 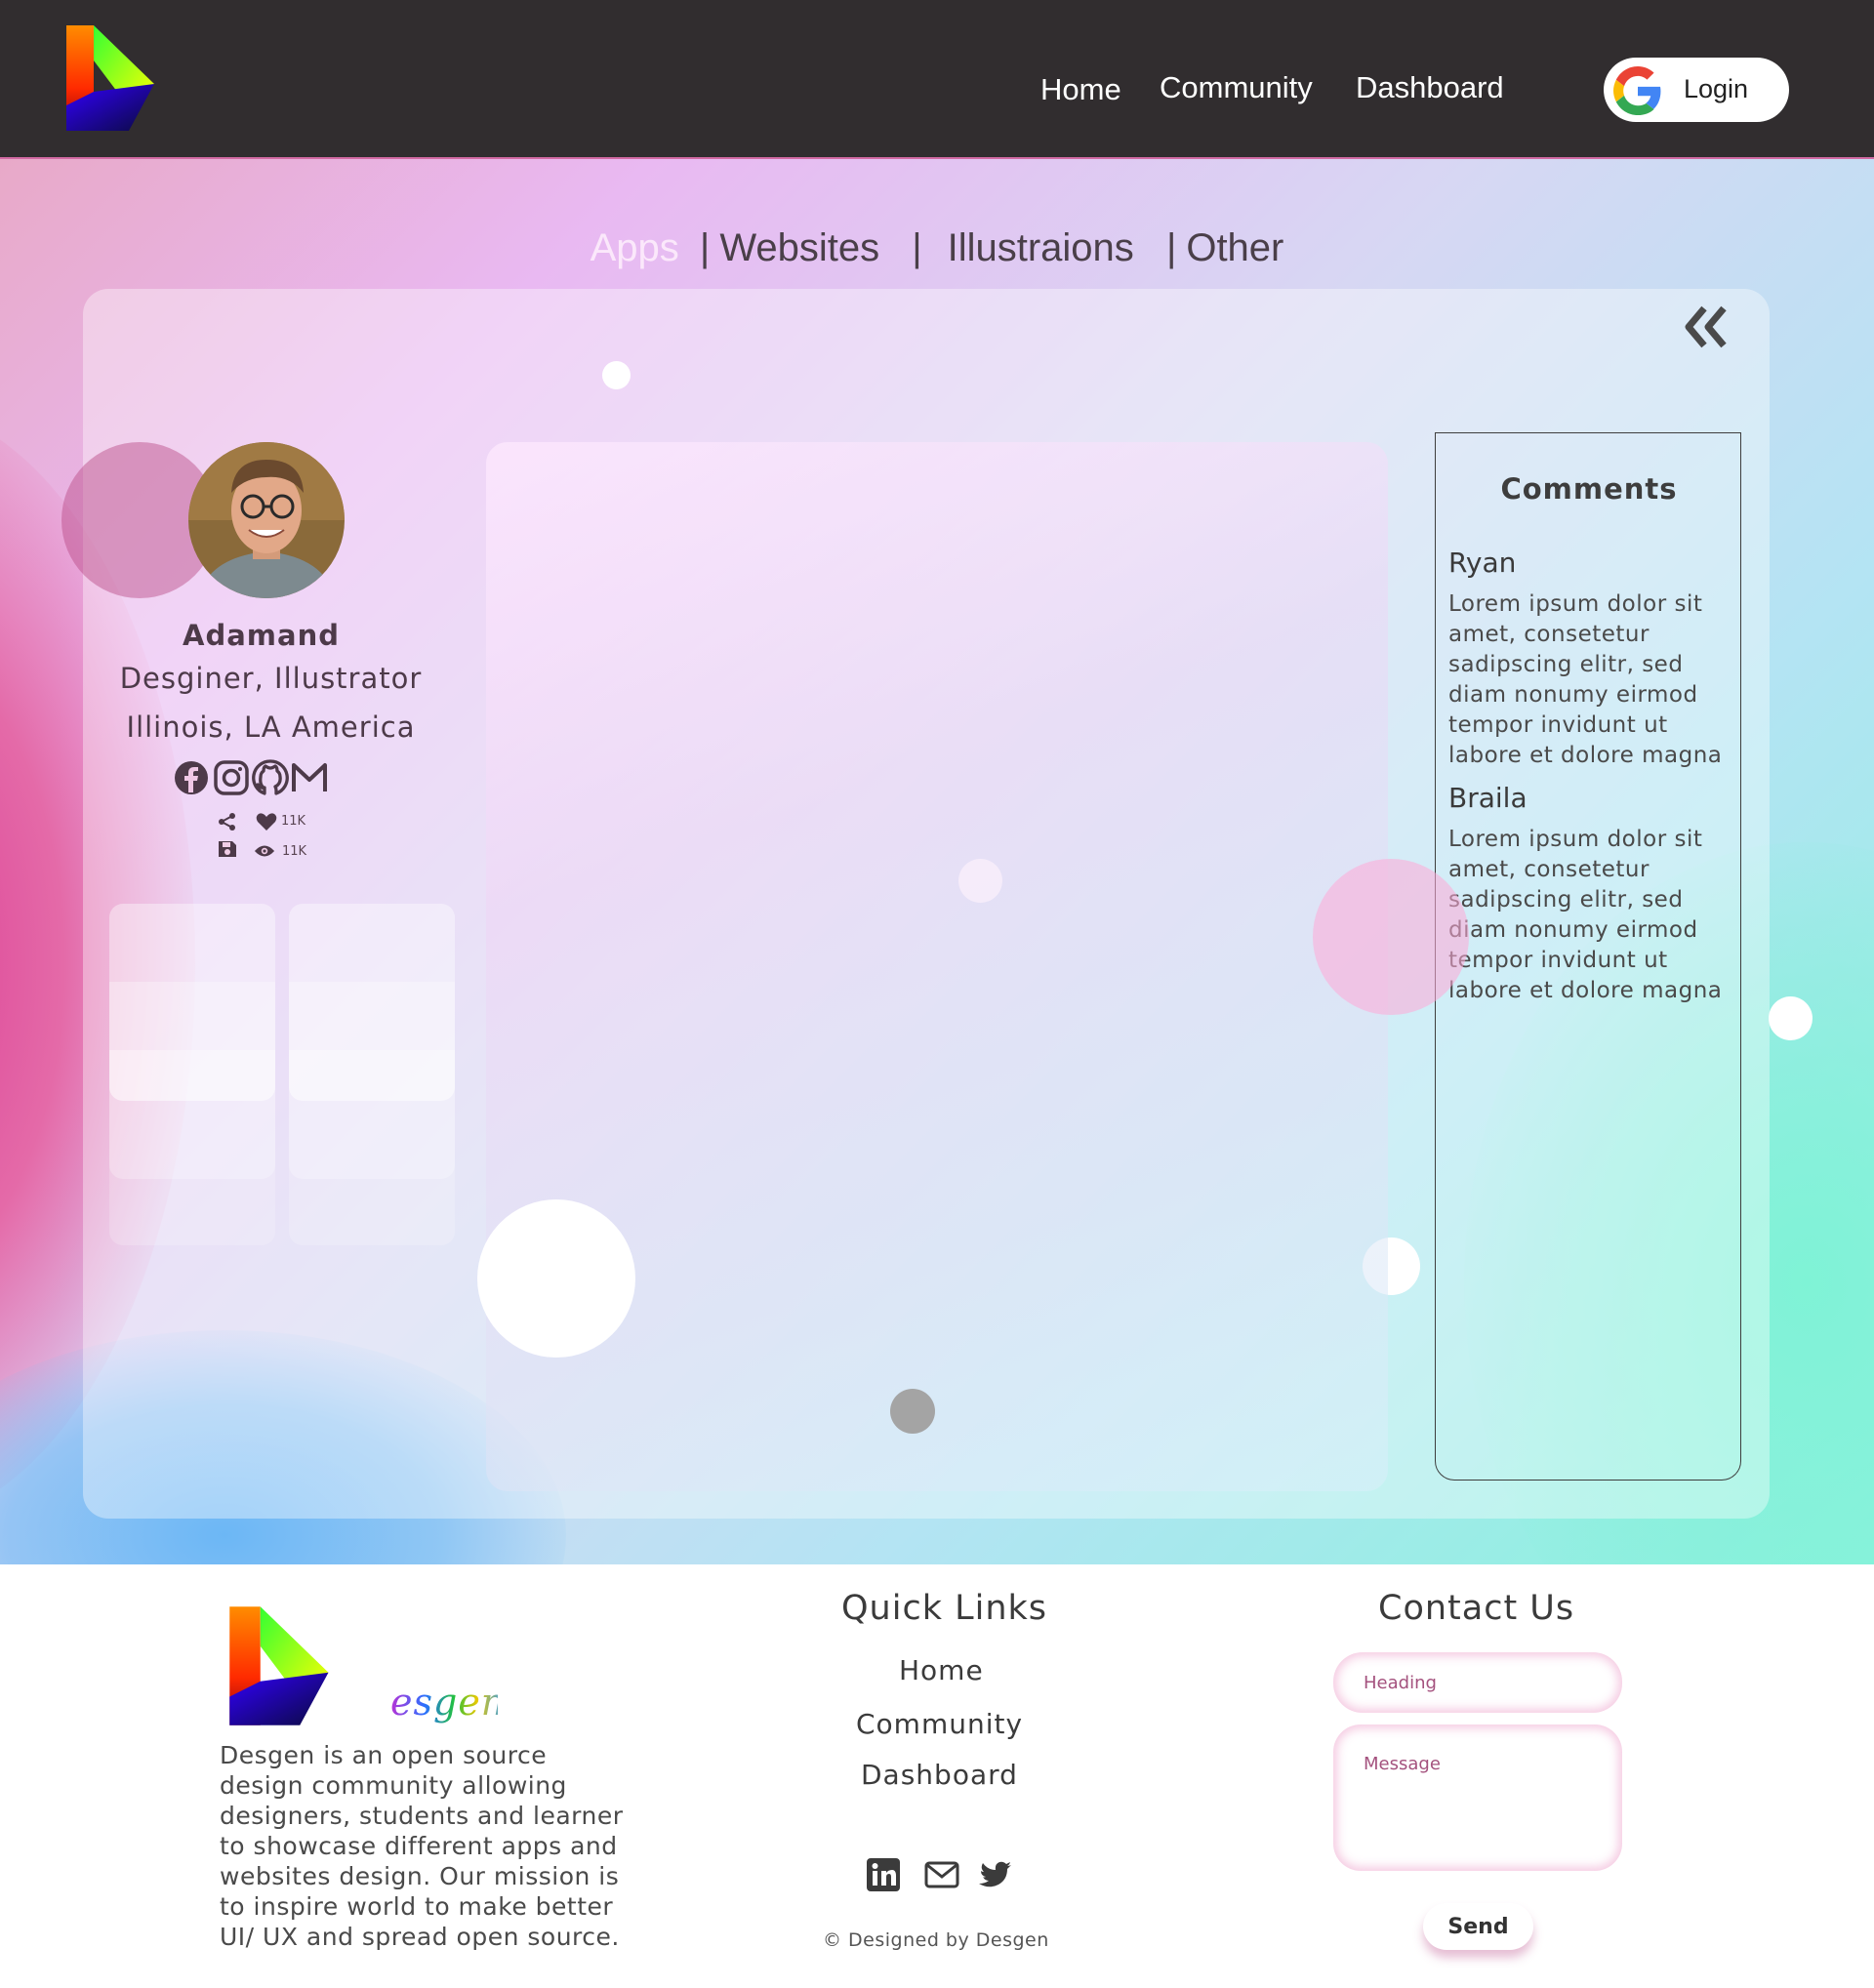 I want to click on login-label: Login, so click(x=1716, y=88).